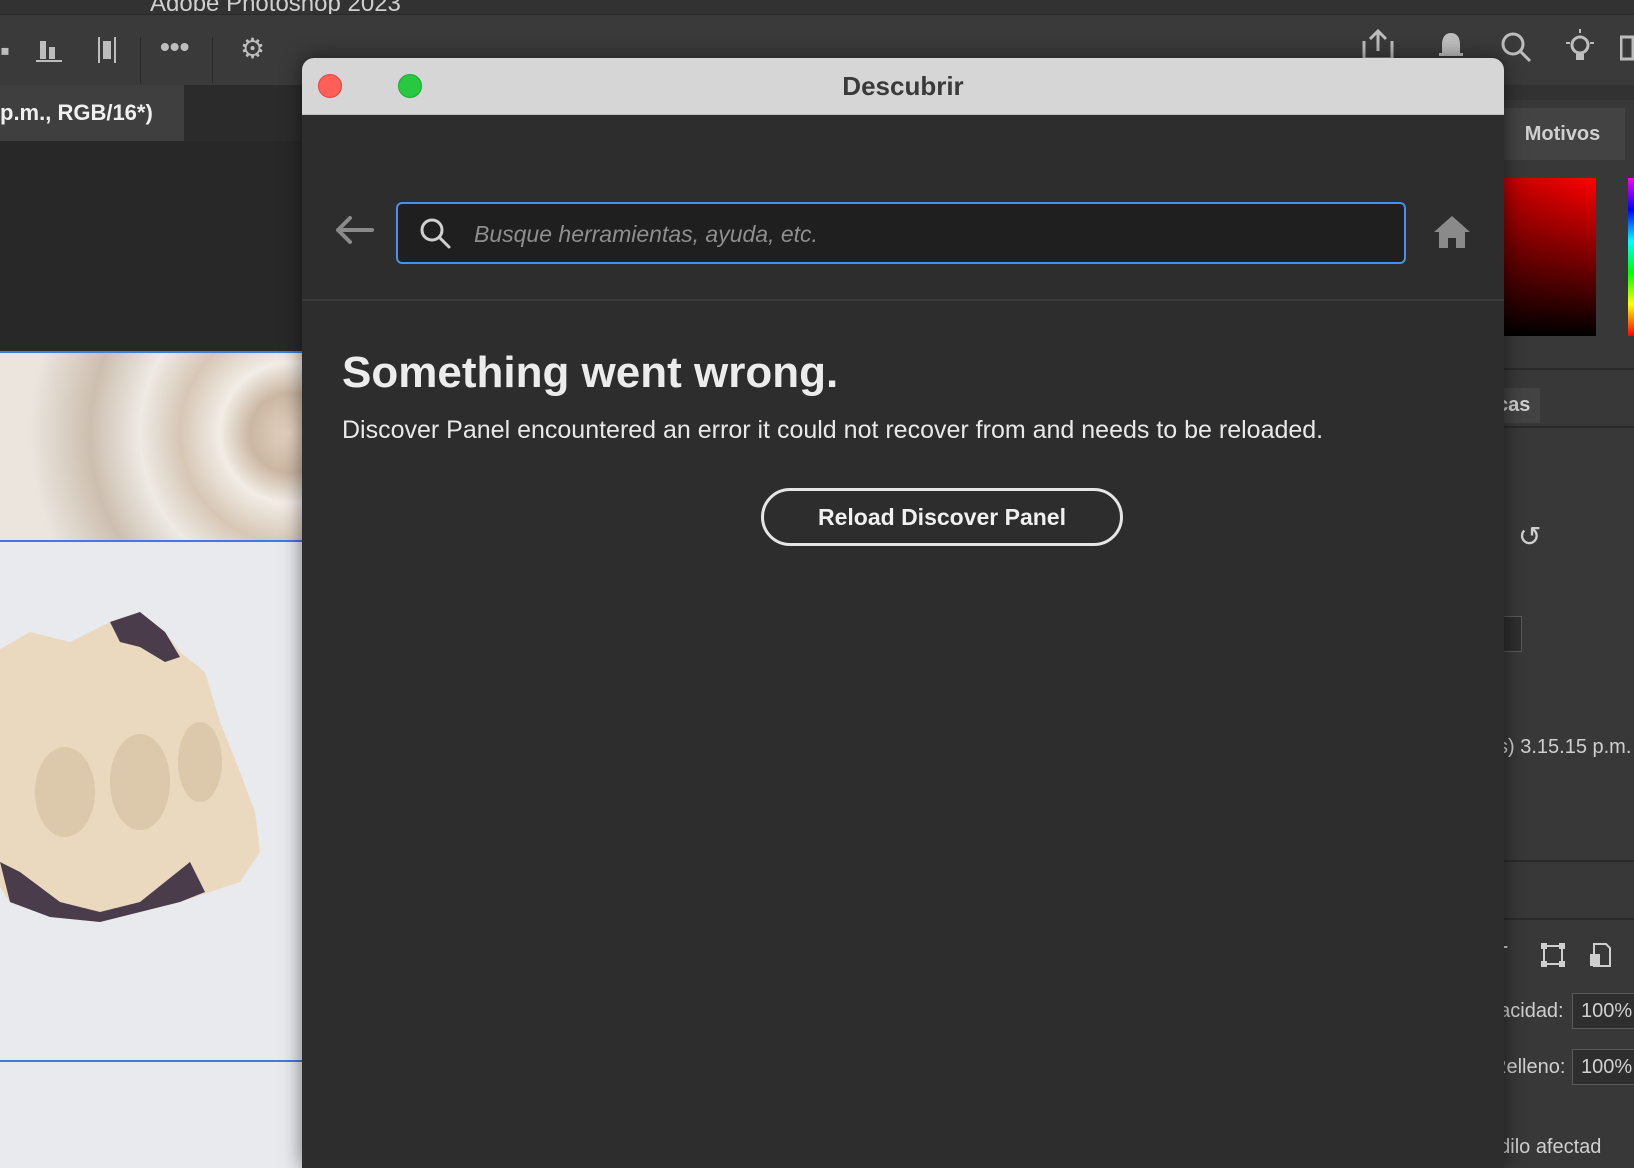 This screenshot has width=1634, height=1168. Describe the element at coordinates (1548, 257) in the screenshot. I see `color-picker-field` at that location.